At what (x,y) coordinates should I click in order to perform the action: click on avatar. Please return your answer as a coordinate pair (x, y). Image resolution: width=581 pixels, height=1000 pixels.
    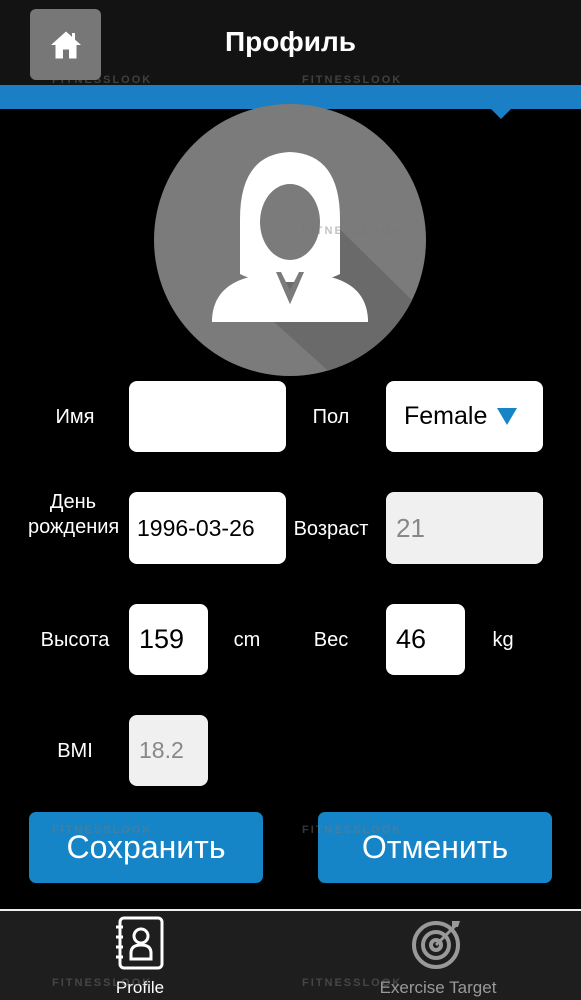
    Looking at the image, I should click on (290, 240).